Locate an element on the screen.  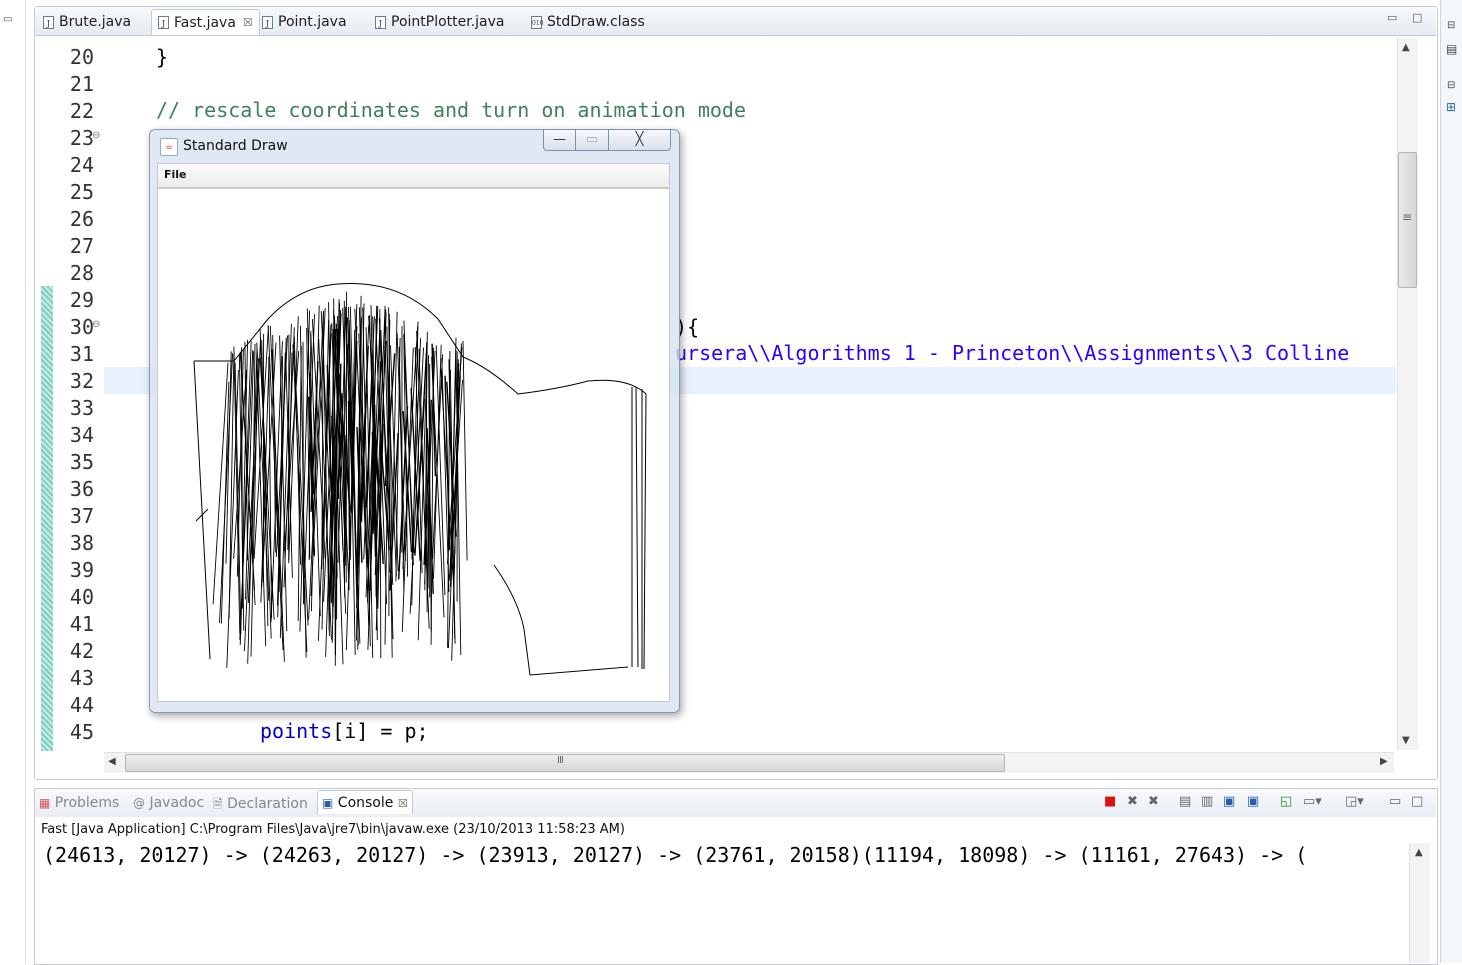
tab-label: PointPlotter.java is located at coordinates (448, 22).